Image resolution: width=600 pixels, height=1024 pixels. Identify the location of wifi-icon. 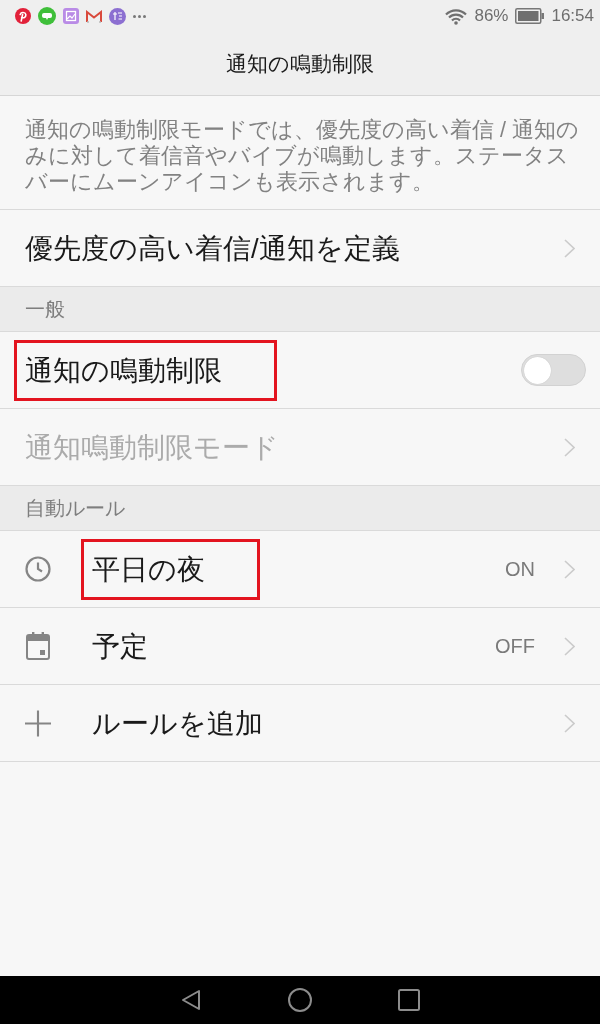
(456, 16).